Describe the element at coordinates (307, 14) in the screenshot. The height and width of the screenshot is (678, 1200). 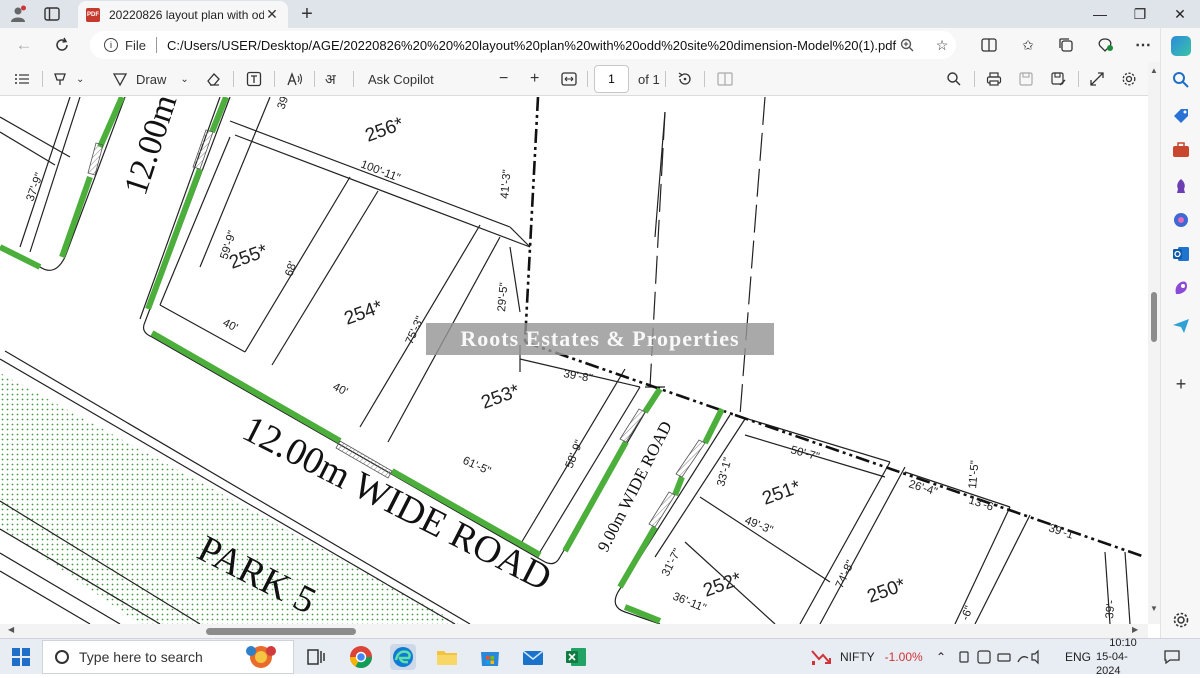
I see `new-tab-button: +` at that location.